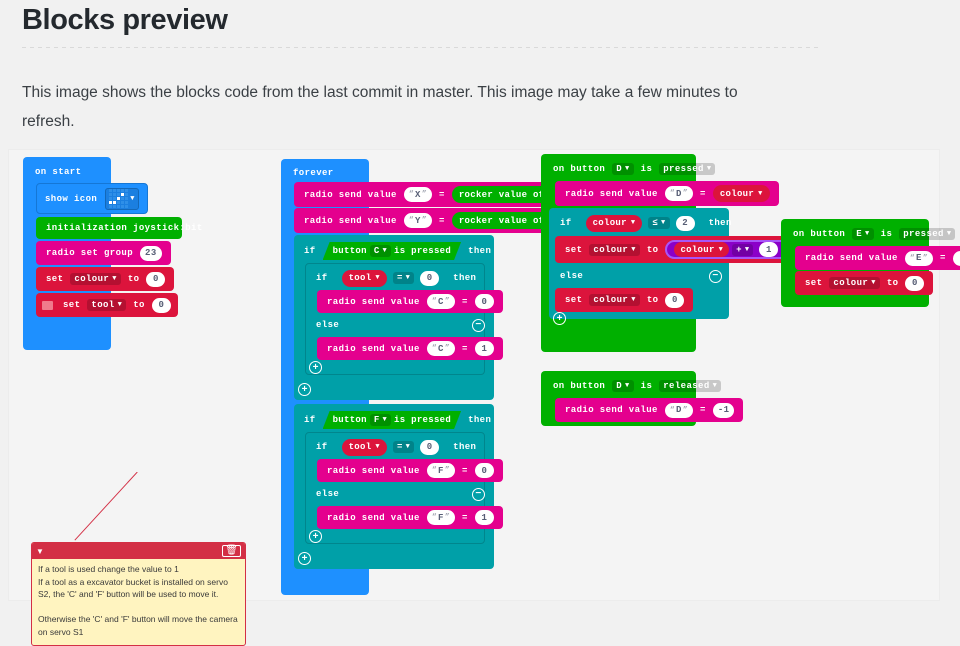 Image resolution: width=960 pixels, height=646 pixels. I want to click on addition-reporter: colour ▼ + ▼ 1, so click(728, 249).